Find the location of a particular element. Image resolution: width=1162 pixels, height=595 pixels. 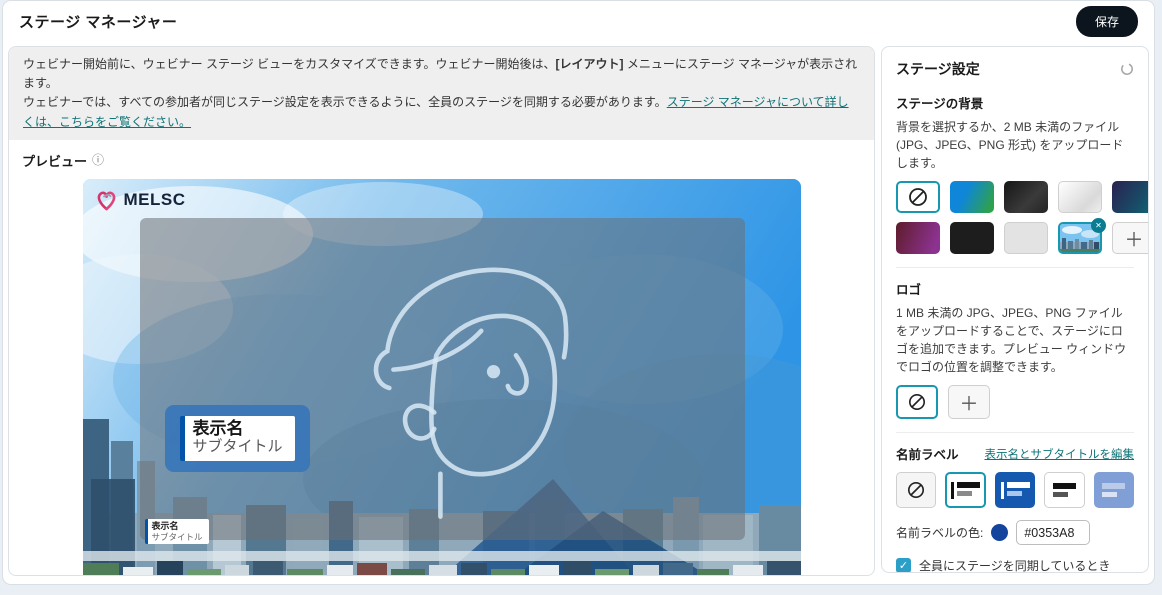

subtitle-text: サブタイトル is located at coordinates (237, 447).